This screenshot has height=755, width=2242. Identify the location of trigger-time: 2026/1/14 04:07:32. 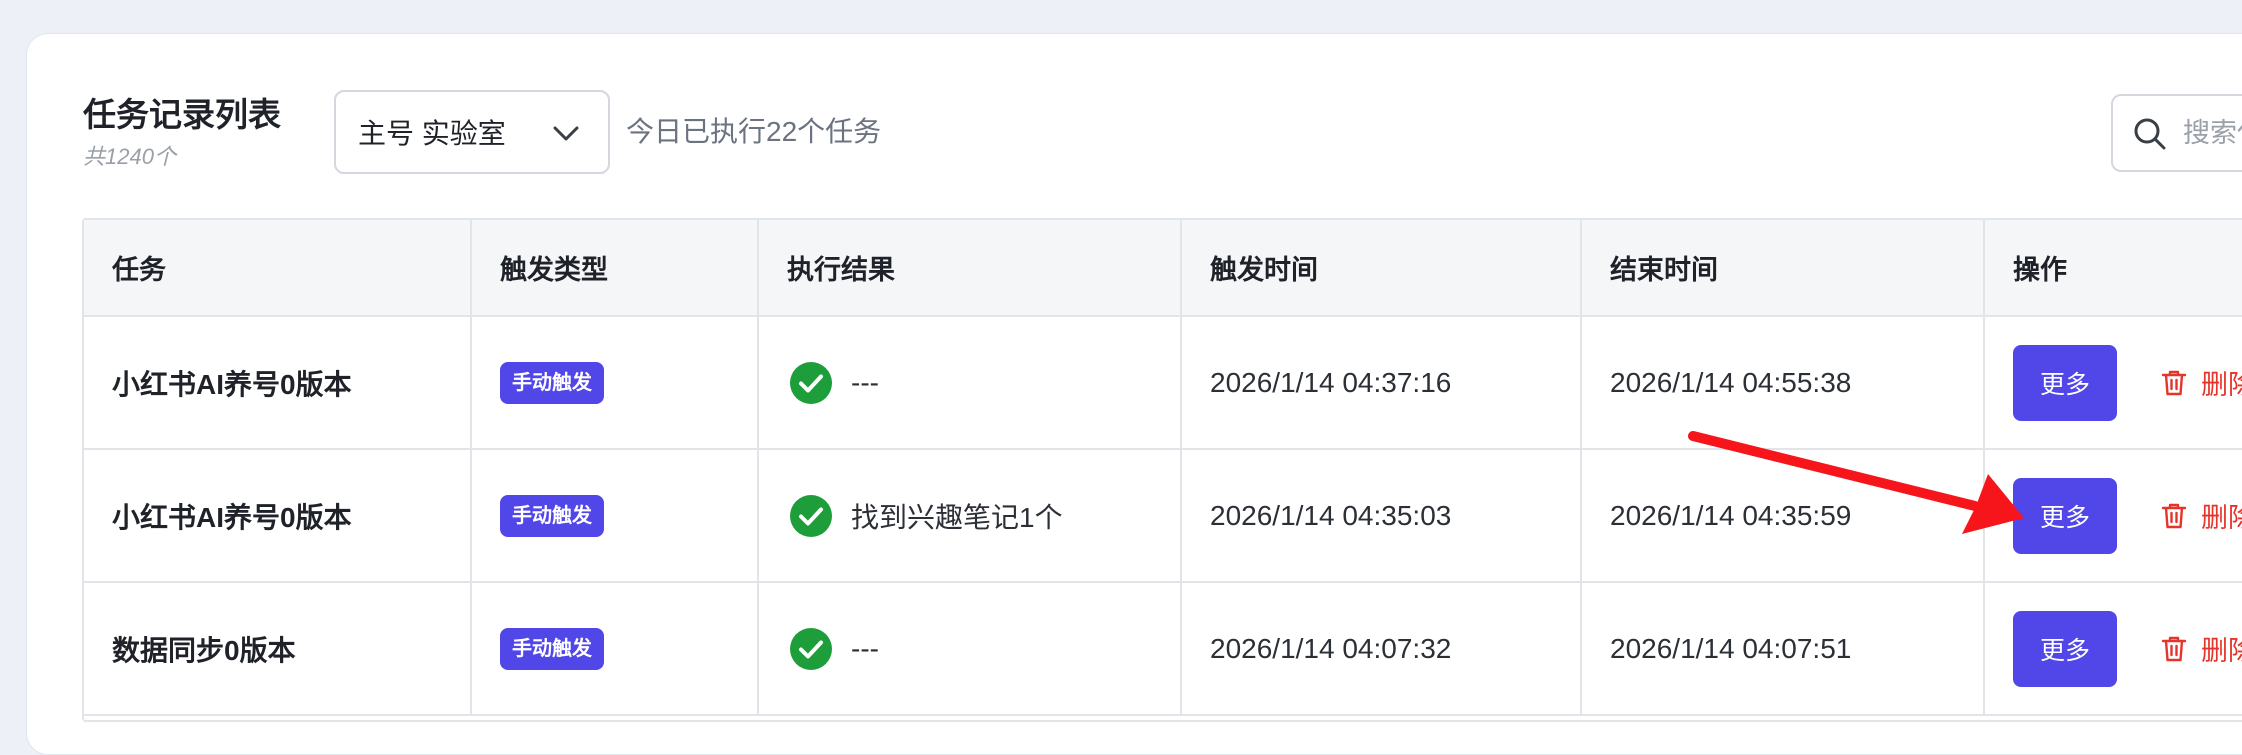
(1381, 649).